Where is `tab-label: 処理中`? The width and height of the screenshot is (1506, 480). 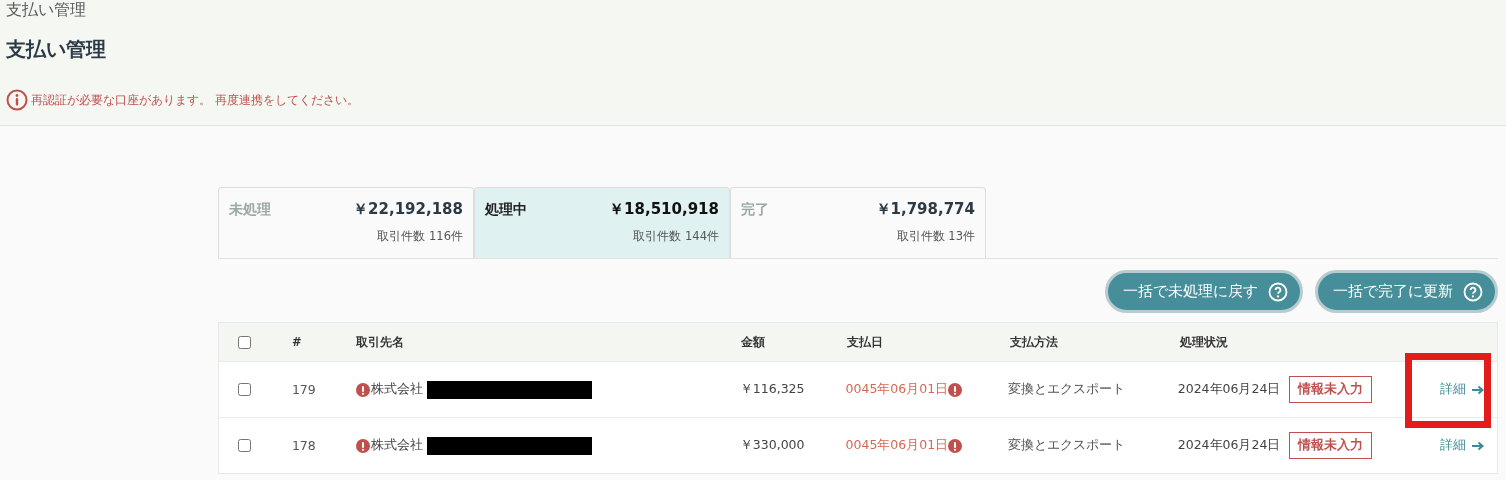
tab-label: 処理中 is located at coordinates (506, 209).